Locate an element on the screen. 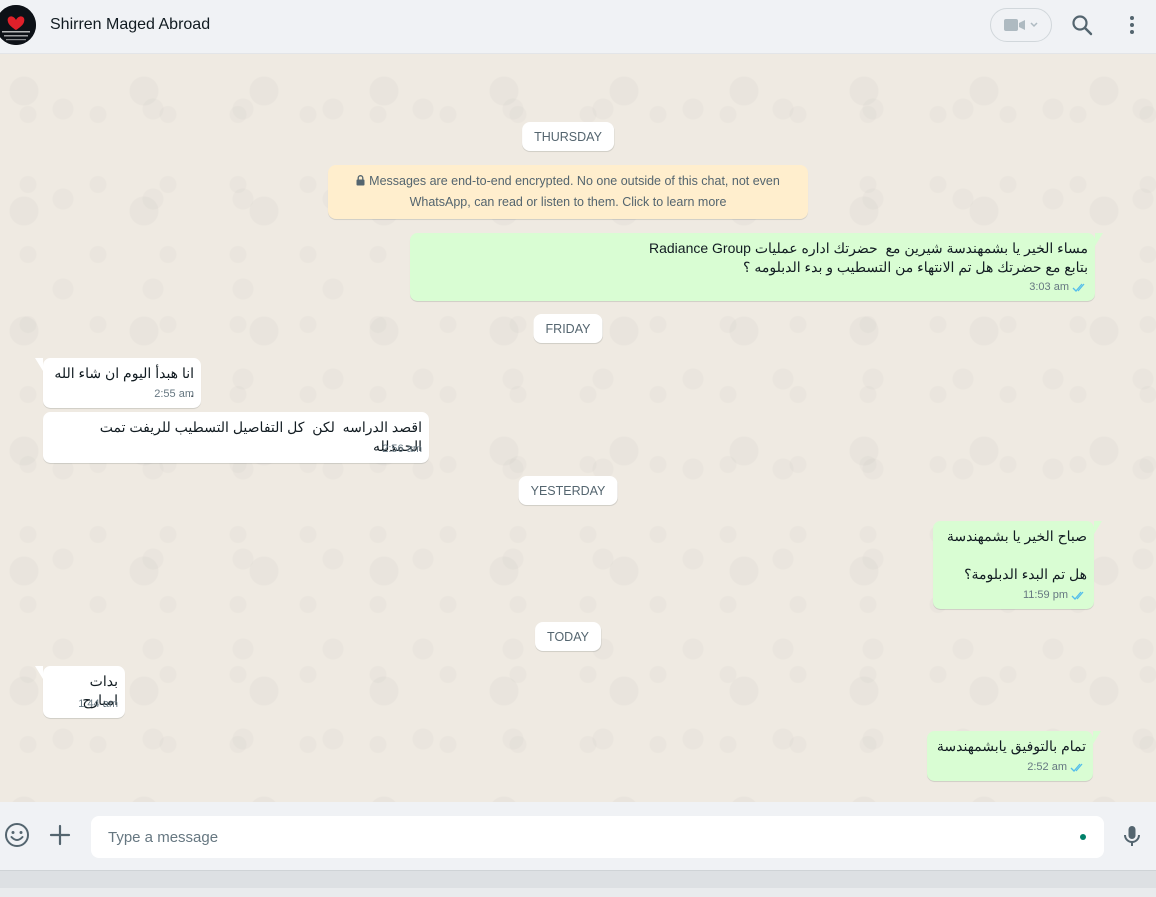 Image resolution: width=1156 pixels, height=897 pixels. message-time: 1:44 am is located at coordinates (98, 704).